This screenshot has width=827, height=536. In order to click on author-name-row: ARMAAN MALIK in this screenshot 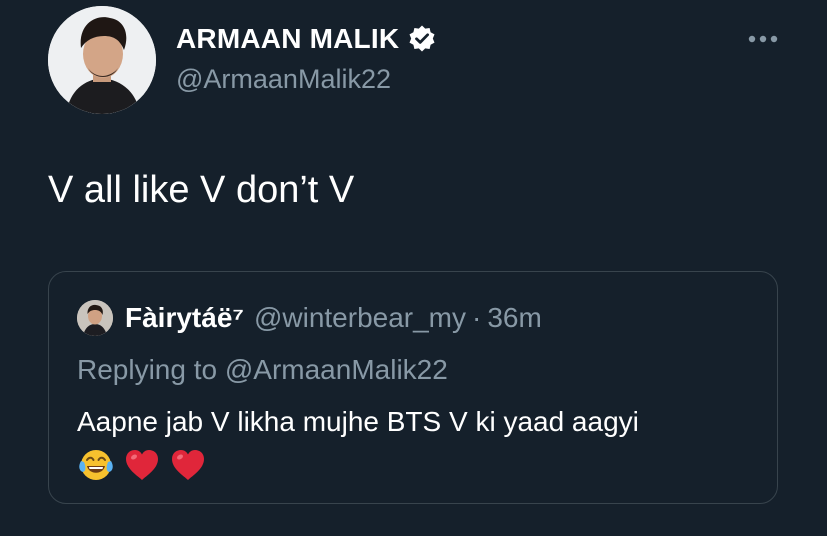, I will do `click(306, 39)`.